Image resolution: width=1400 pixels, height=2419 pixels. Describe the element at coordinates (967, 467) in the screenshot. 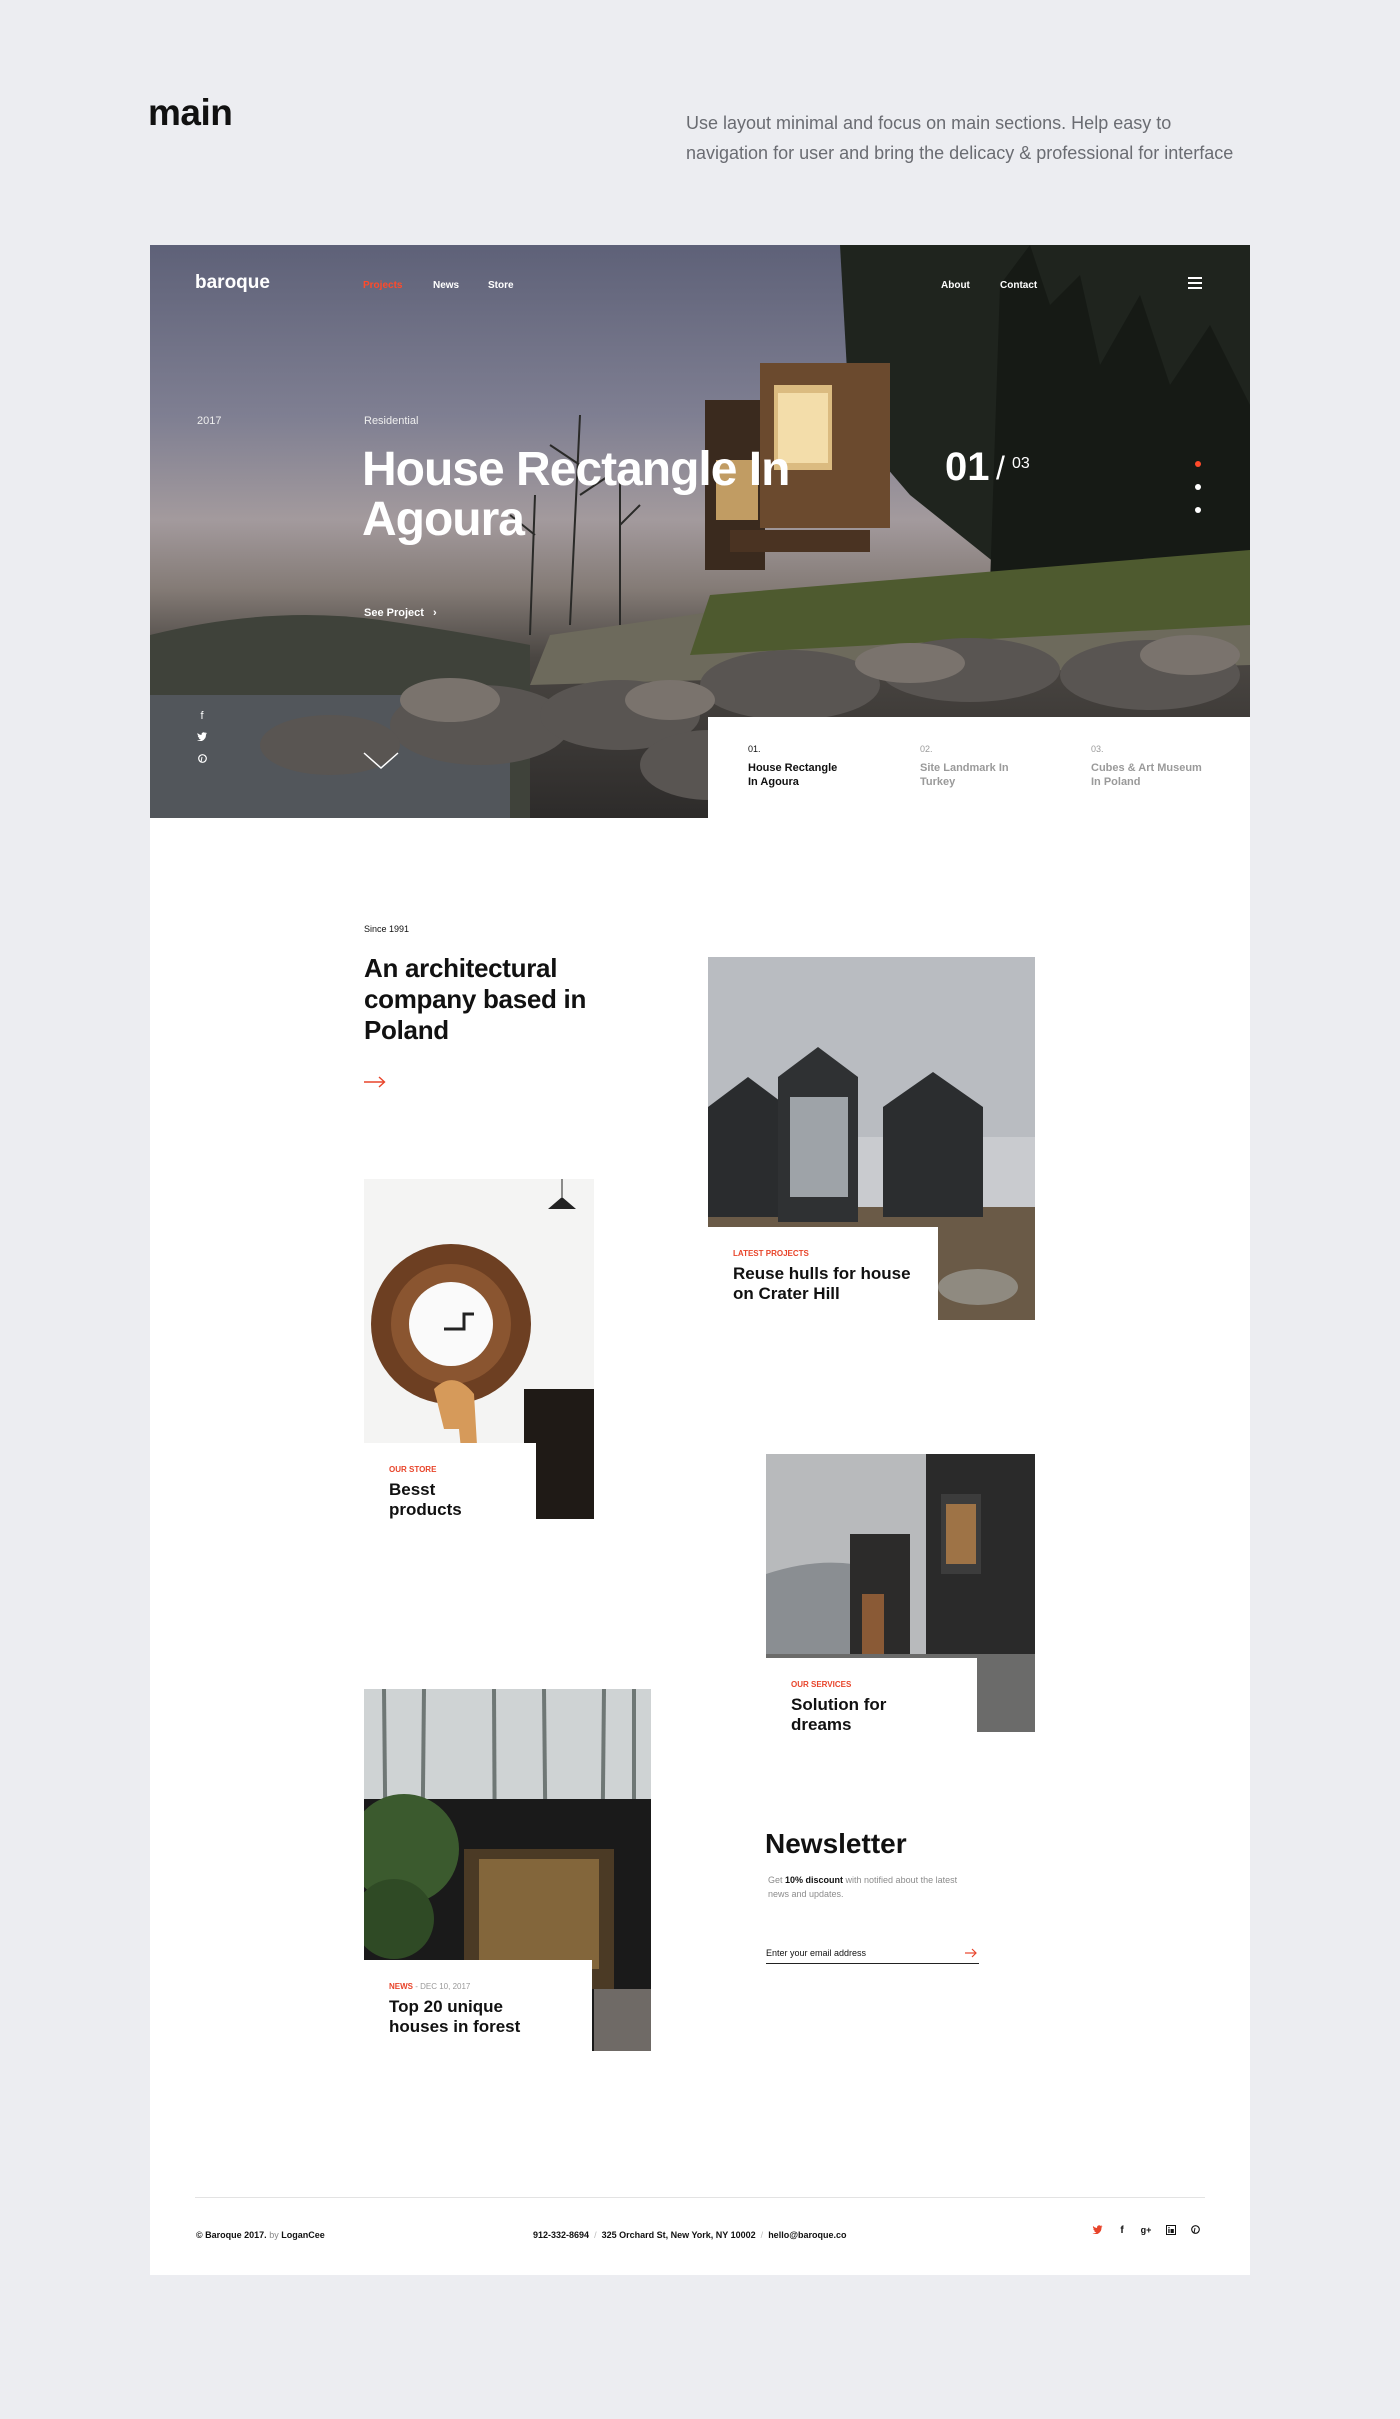

I see `slide-current-number: 01` at that location.